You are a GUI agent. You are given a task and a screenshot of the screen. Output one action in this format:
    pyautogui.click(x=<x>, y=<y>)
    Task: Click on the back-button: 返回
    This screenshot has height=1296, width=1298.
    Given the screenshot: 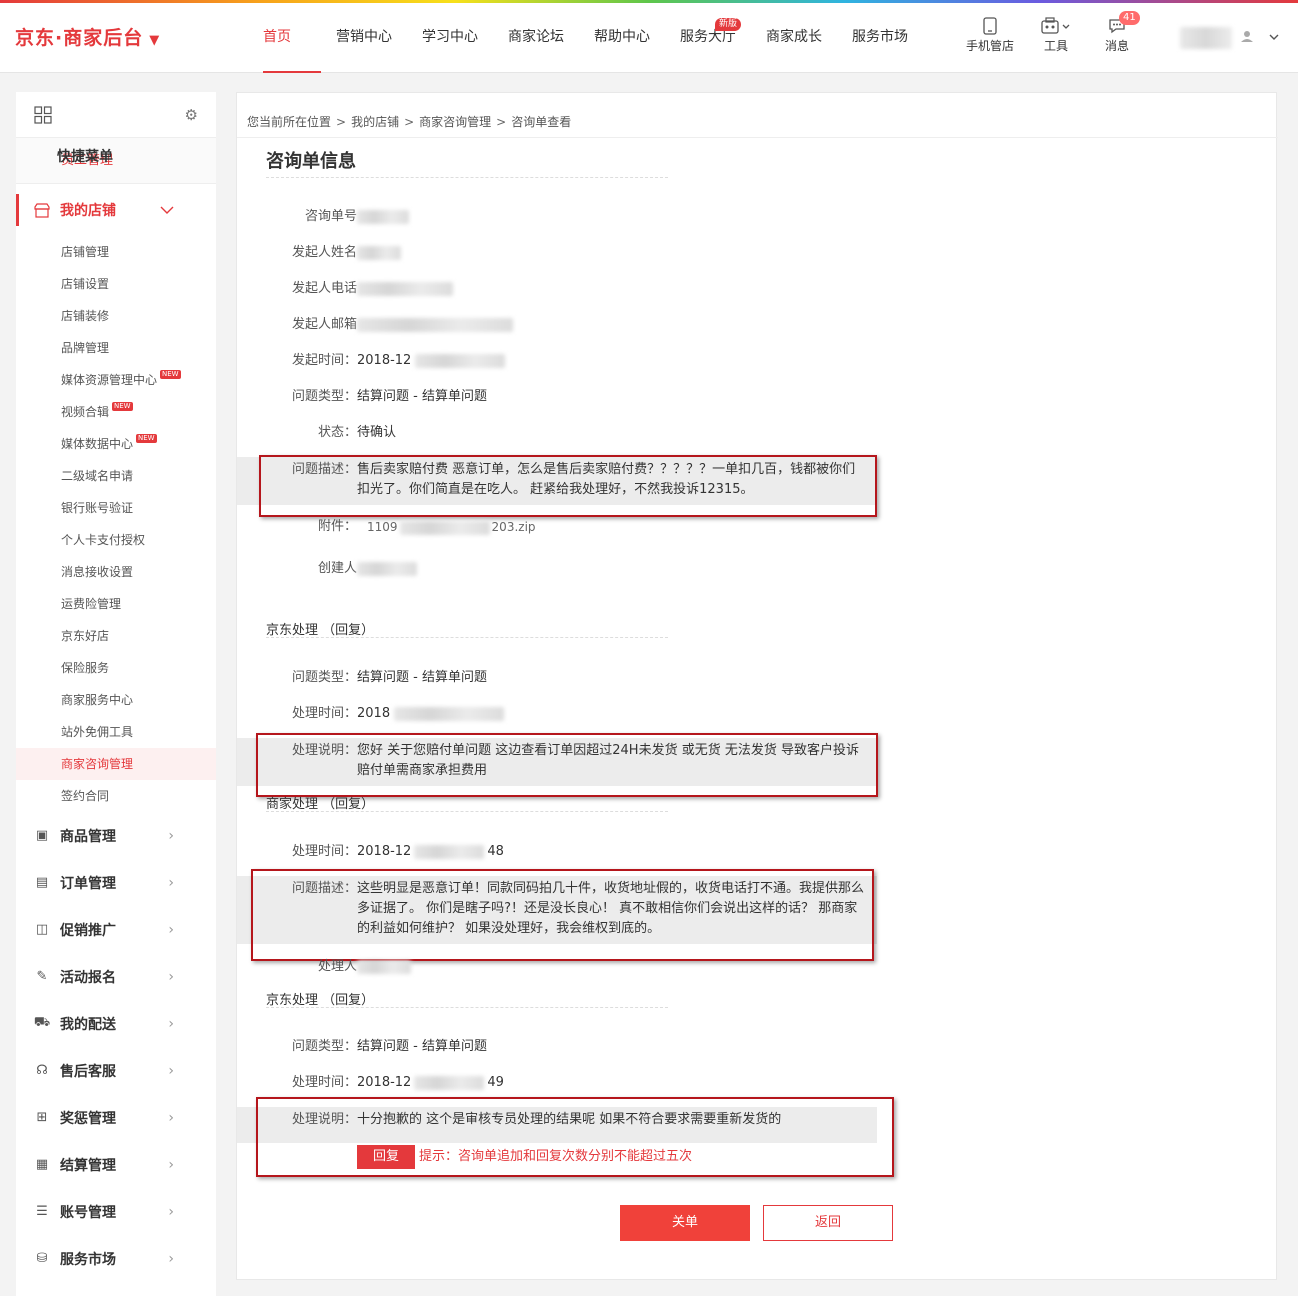 What is the action you would take?
    pyautogui.click(x=828, y=1223)
    